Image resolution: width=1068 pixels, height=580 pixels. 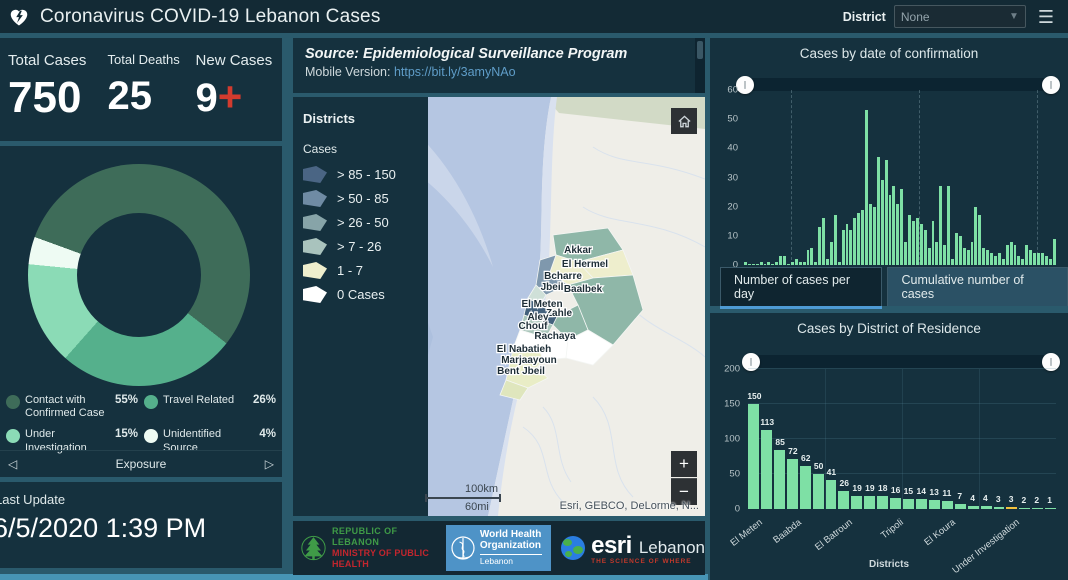 I want to click on mobile-version-link: https://bit.ly/3amyNAo, so click(x=455, y=72).